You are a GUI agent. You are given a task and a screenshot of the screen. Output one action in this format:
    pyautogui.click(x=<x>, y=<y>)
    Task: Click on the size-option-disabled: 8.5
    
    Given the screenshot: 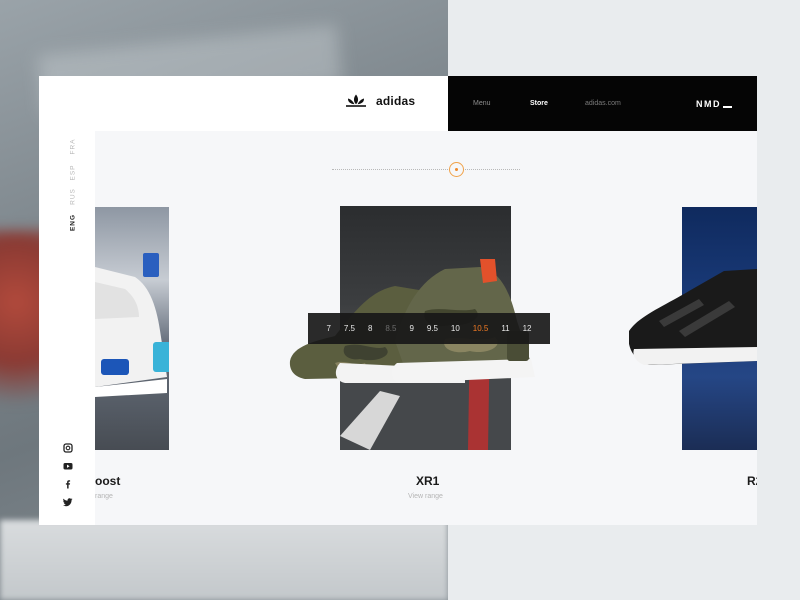 What is the action you would take?
    pyautogui.click(x=391, y=328)
    